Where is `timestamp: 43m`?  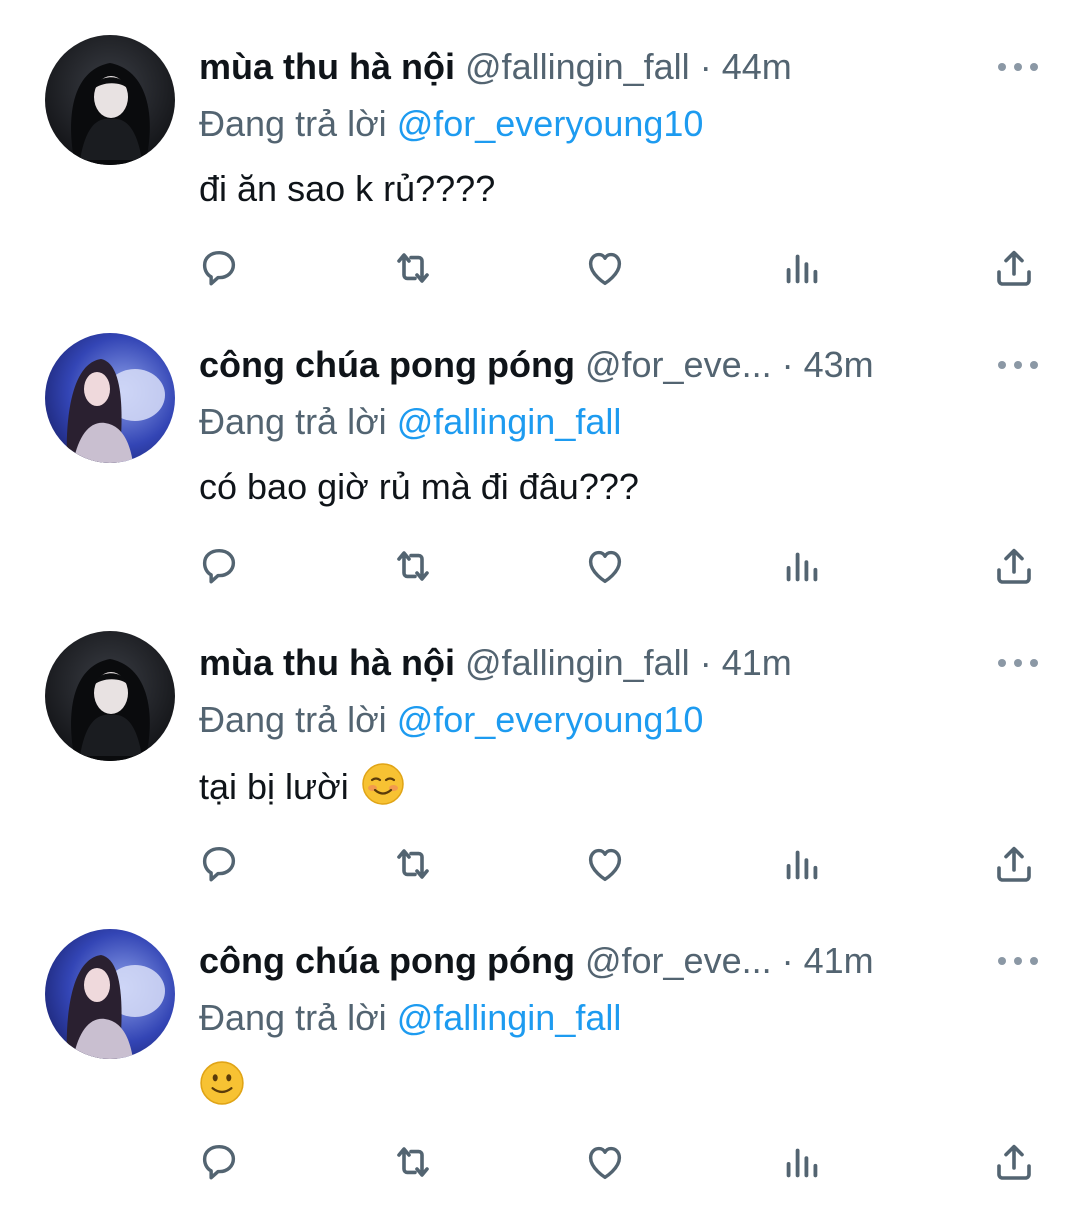 timestamp: 43m is located at coordinates (839, 364).